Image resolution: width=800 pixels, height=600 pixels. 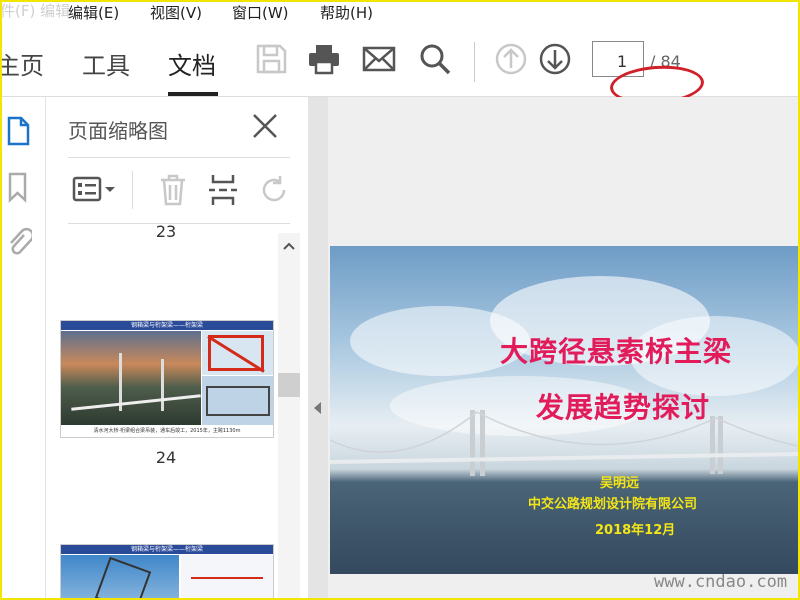 I want to click on thumbnail-diagram, so click(x=227, y=577).